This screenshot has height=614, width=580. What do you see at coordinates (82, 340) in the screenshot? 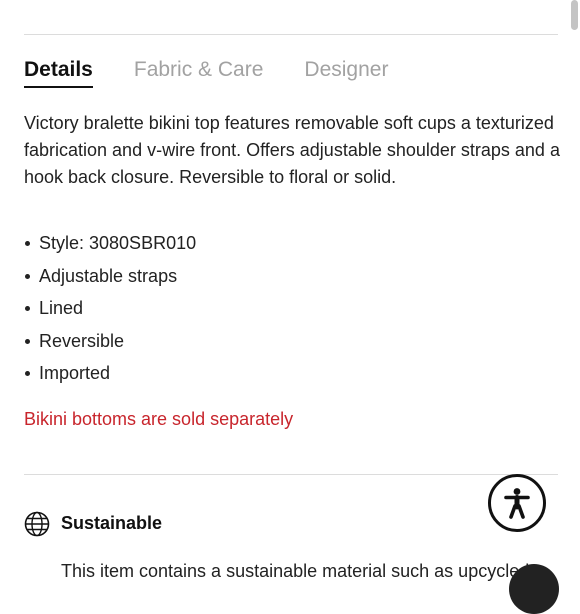
I see `list-item-text: Reversible` at bounding box center [82, 340].